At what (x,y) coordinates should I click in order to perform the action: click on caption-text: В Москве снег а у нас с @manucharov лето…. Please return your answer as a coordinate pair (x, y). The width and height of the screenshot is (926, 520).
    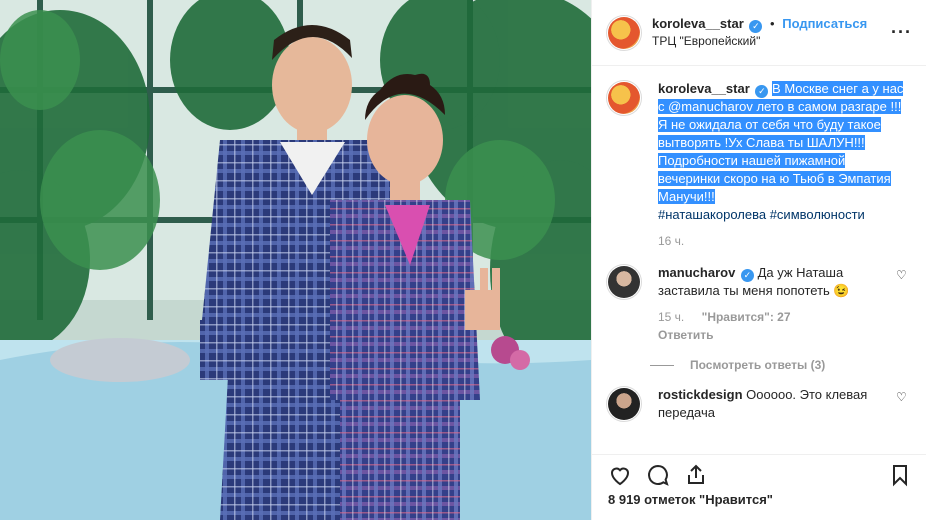
    Looking at the image, I should click on (781, 142).